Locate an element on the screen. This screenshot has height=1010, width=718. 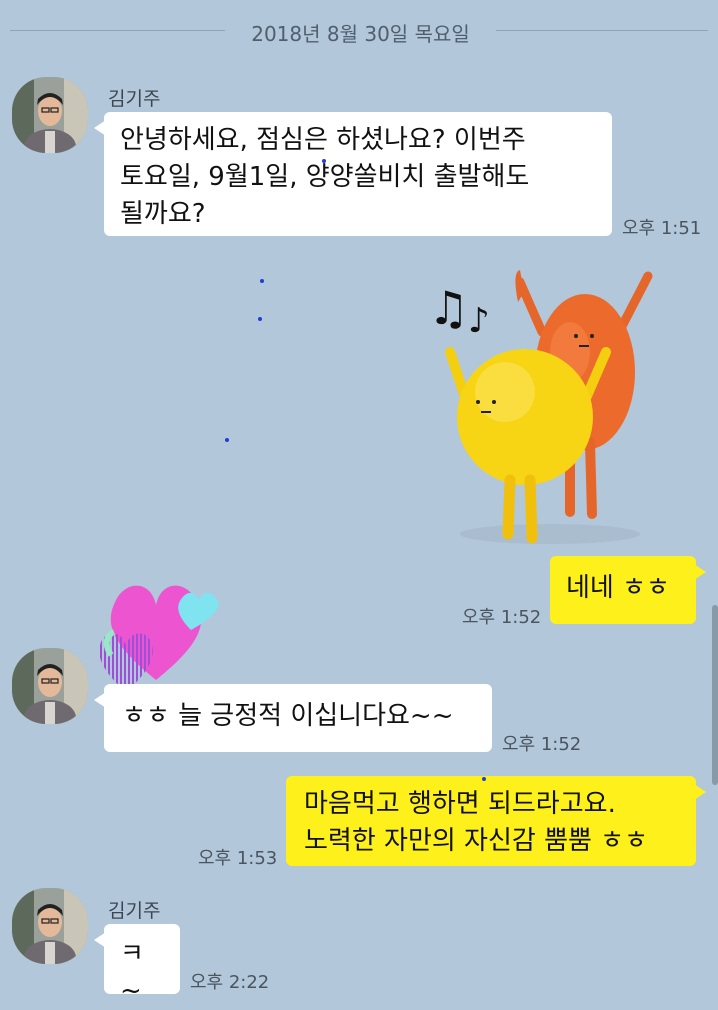
date-divider-text: 2018년 8월 30일 목요일 is located at coordinates (360, 34).